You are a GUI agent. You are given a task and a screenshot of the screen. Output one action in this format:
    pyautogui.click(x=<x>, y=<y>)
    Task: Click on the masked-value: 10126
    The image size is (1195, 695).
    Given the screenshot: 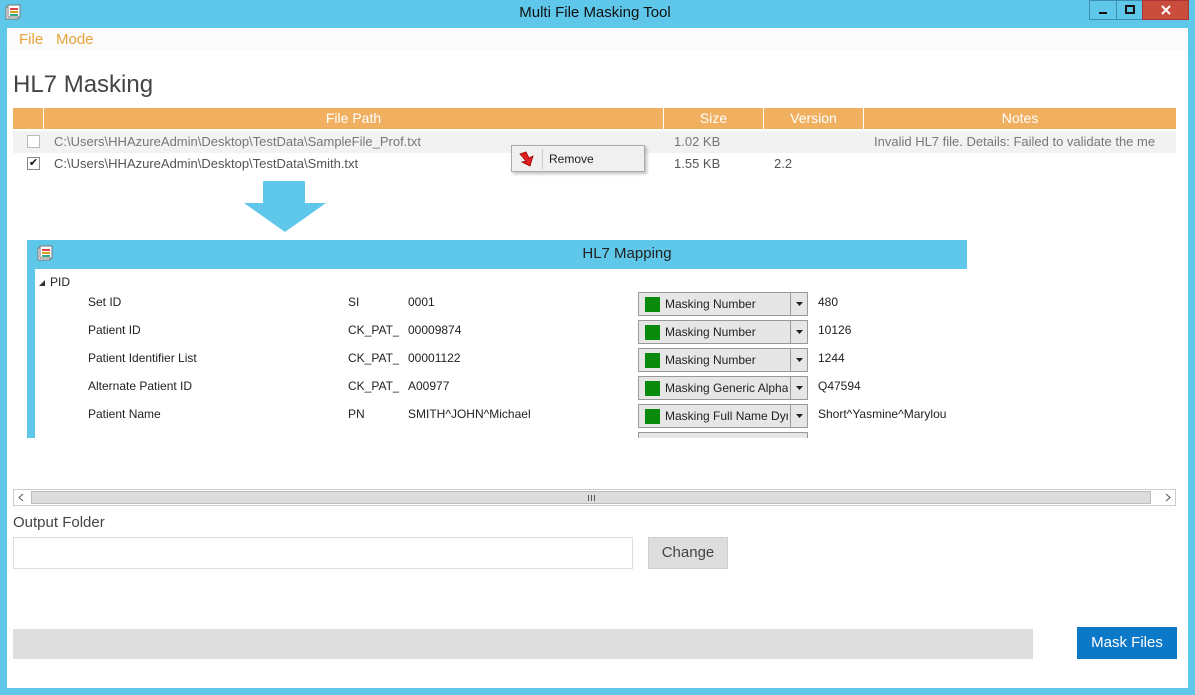 What is the action you would take?
    pyautogui.click(x=835, y=330)
    